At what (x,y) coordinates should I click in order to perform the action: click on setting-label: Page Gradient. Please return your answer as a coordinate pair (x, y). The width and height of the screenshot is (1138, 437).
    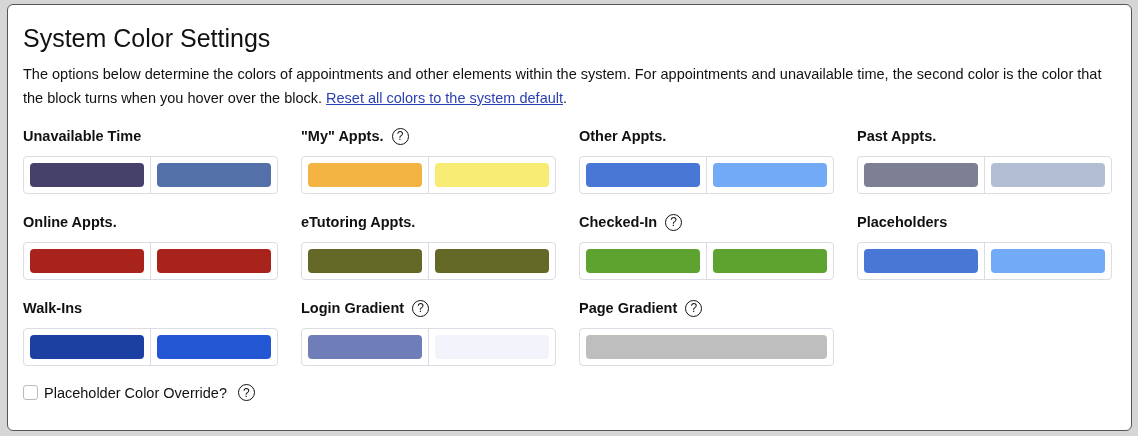
    Looking at the image, I should click on (628, 308).